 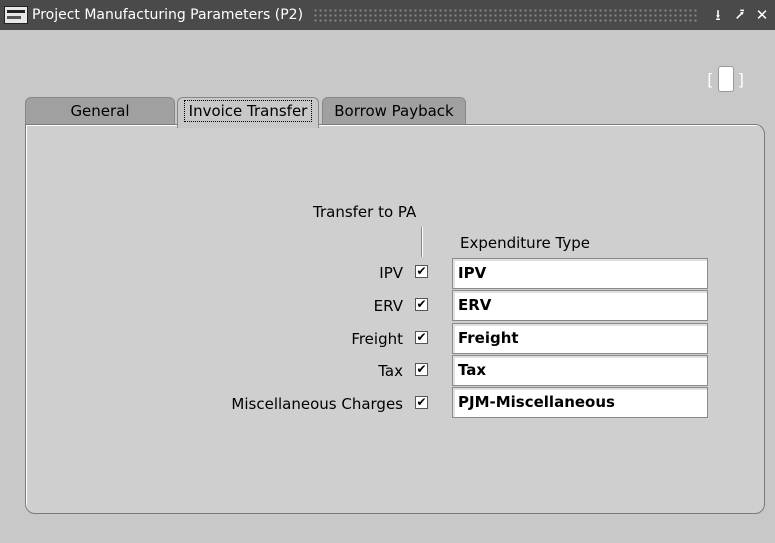 What do you see at coordinates (390, 371) in the screenshot?
I see `tax-label: Tax` at bounding box center [390, 371].